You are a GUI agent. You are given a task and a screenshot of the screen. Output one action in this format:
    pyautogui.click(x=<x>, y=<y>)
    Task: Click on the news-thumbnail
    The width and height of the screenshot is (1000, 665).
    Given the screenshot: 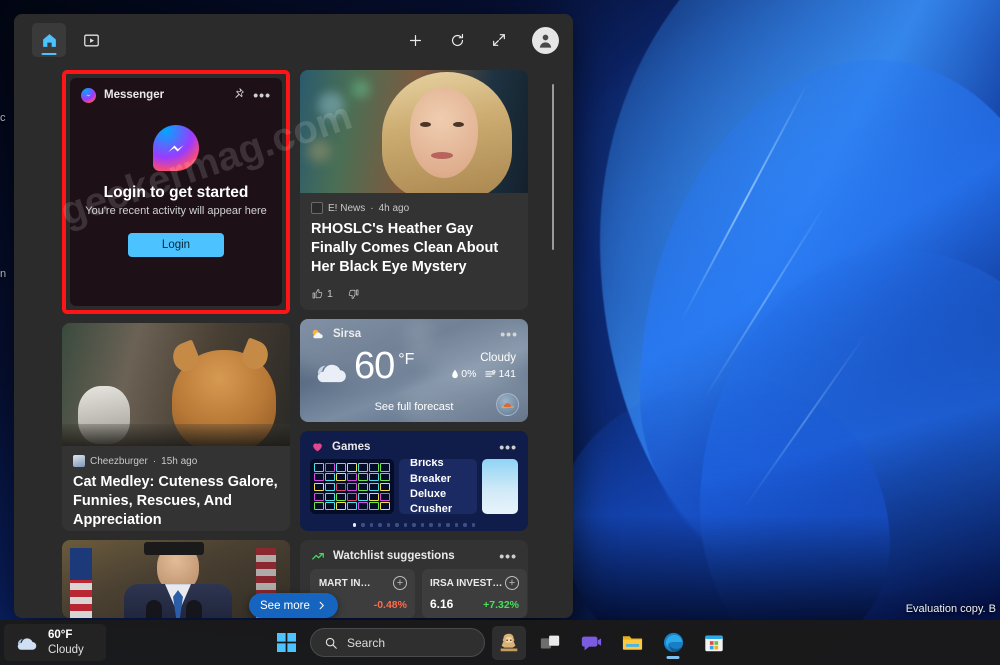 What is the action you would take?
    pyautogui.click(x=176, y=384)
    